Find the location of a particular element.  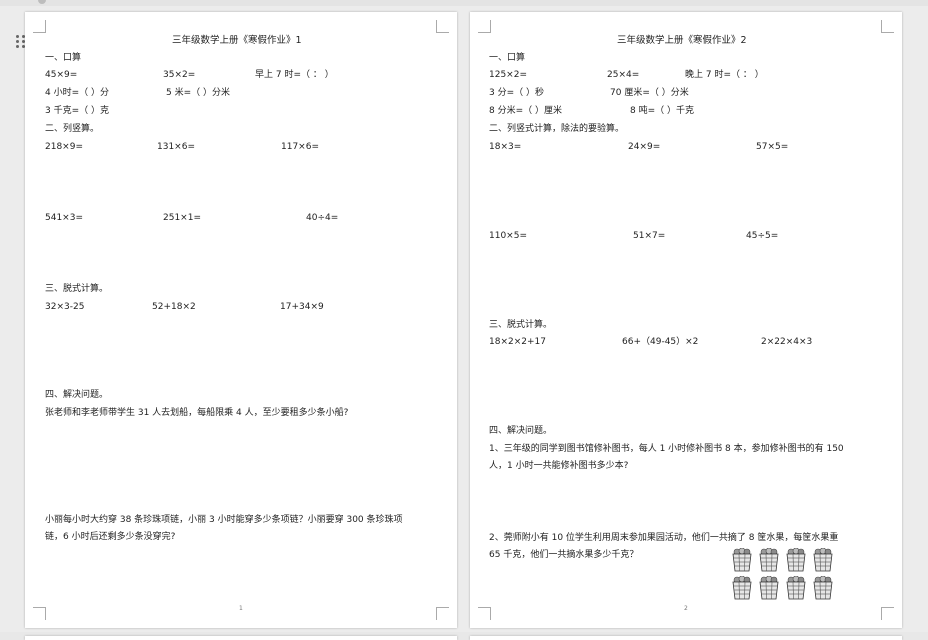

problem-text: 52+18×2 is located at coordinates (174, 307).